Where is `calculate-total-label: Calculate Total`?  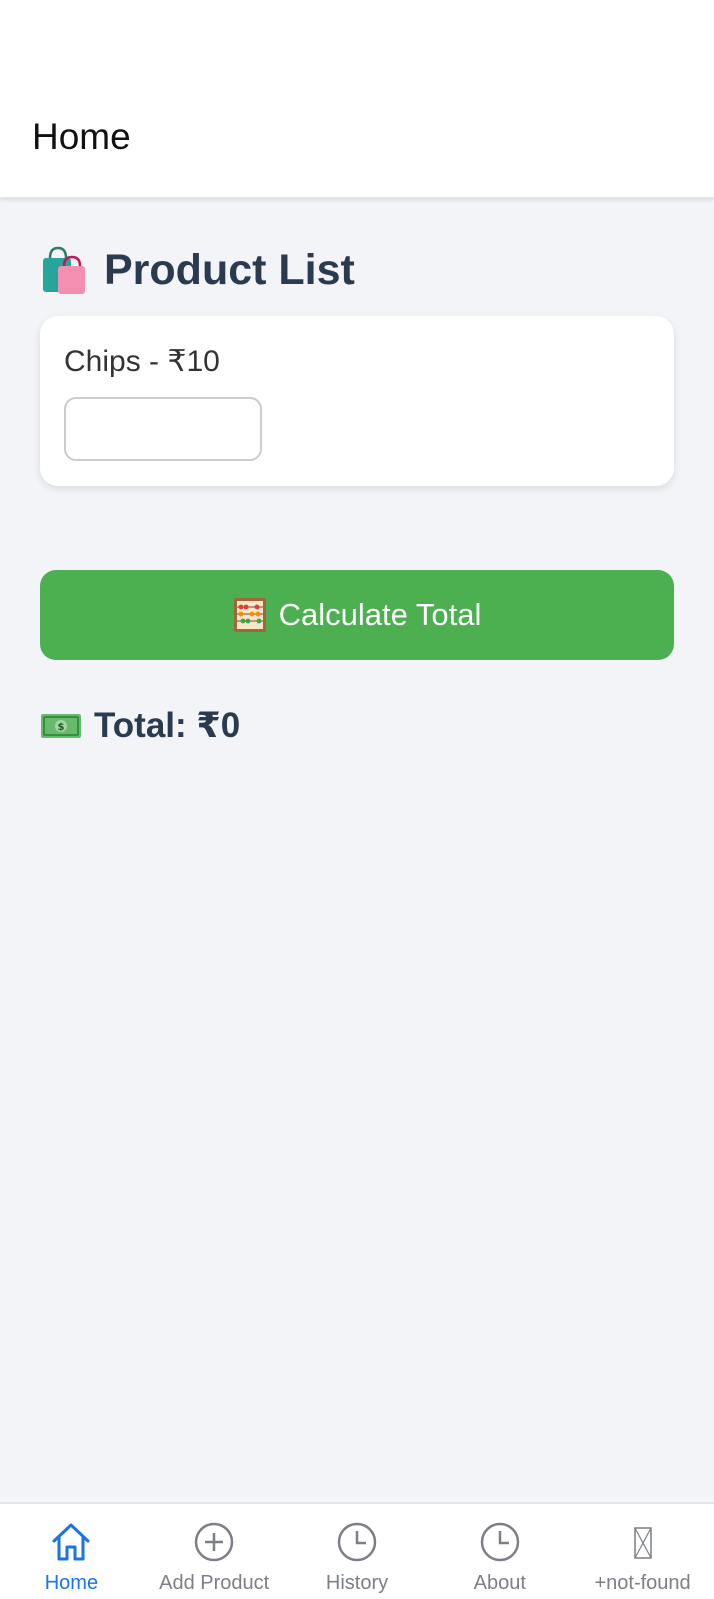 calculate-total-label: Calculate Total is located at coordinates (380, 614).